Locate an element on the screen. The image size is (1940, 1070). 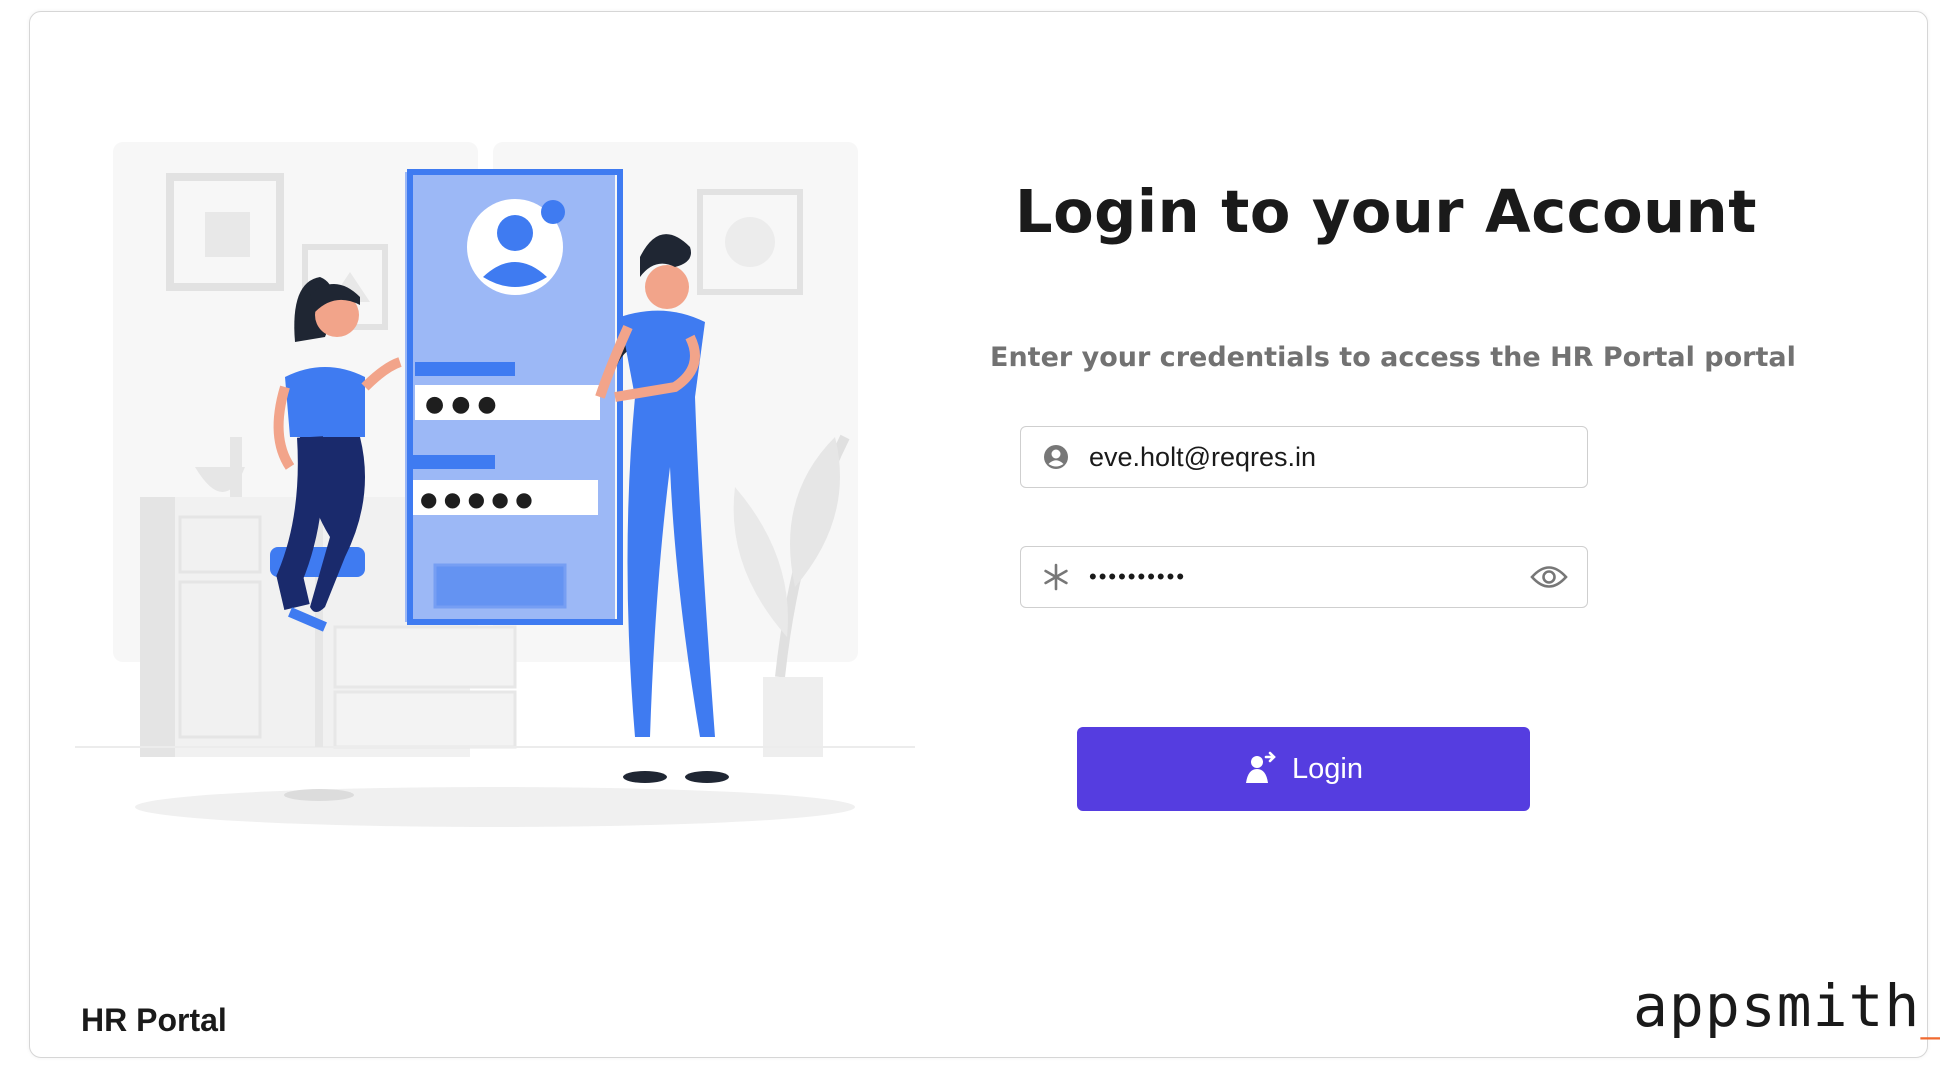
brand-logo: appsmith_ is located at coordinates (1786, 1006).